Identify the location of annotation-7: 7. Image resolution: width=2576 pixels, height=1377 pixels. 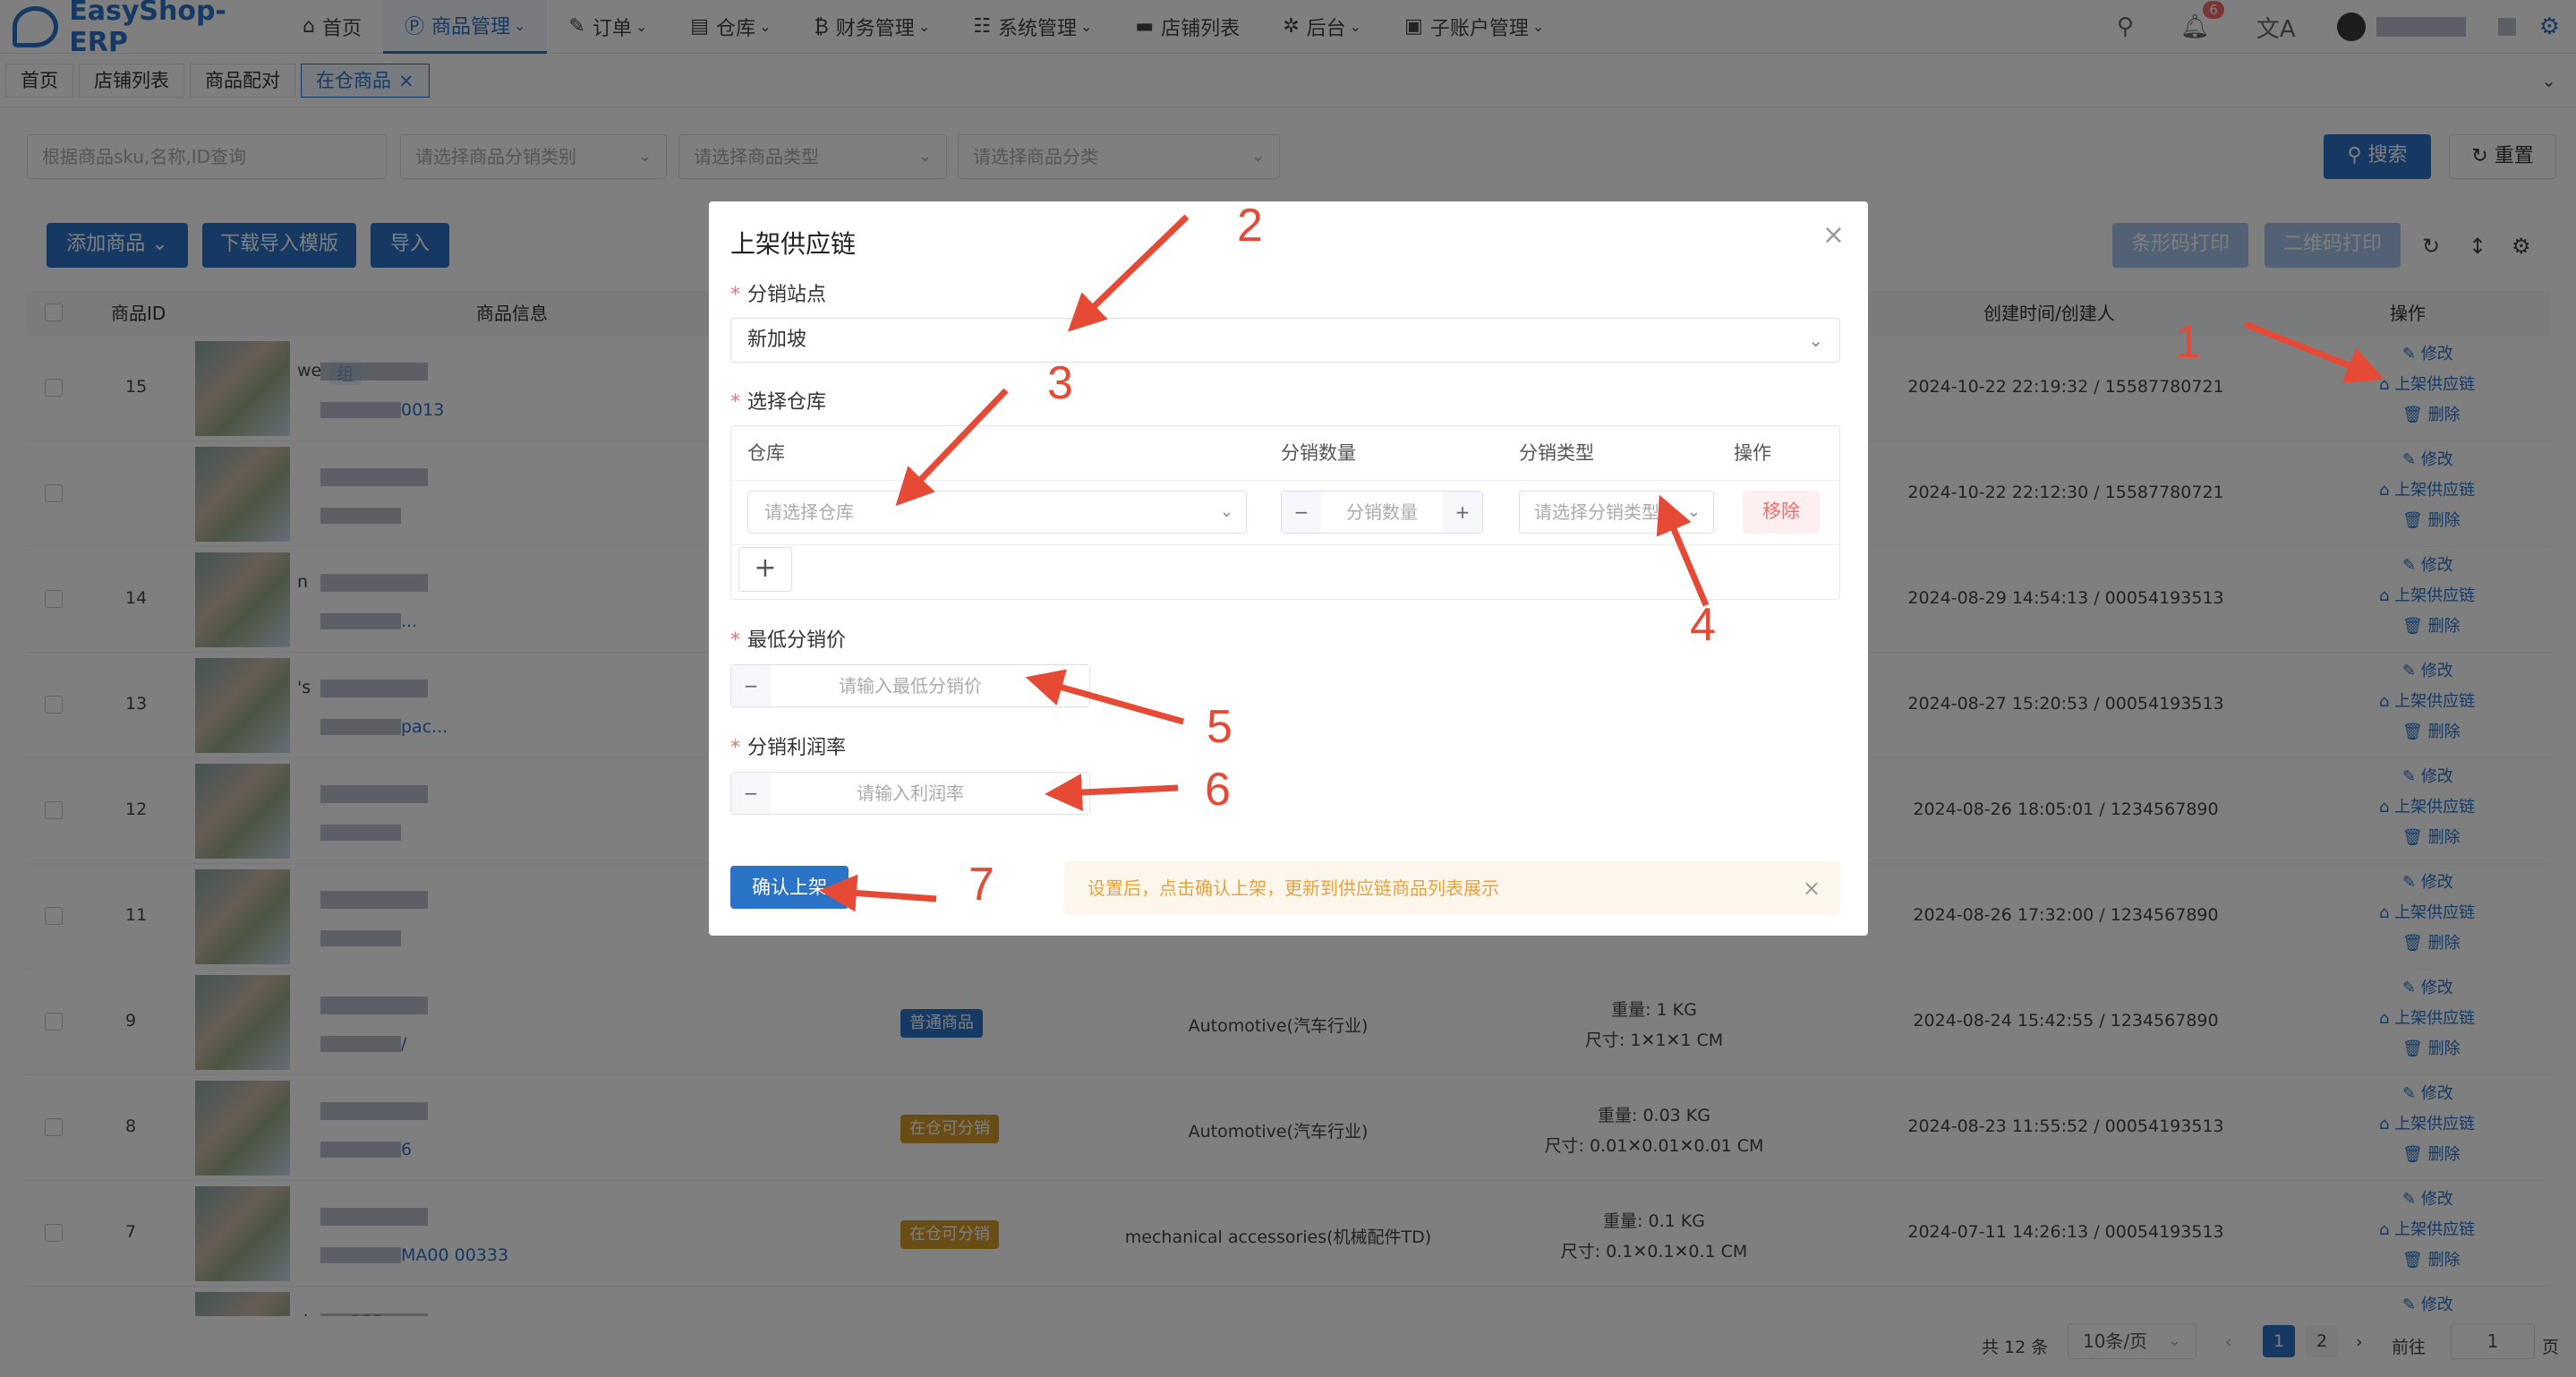
(981, 885).